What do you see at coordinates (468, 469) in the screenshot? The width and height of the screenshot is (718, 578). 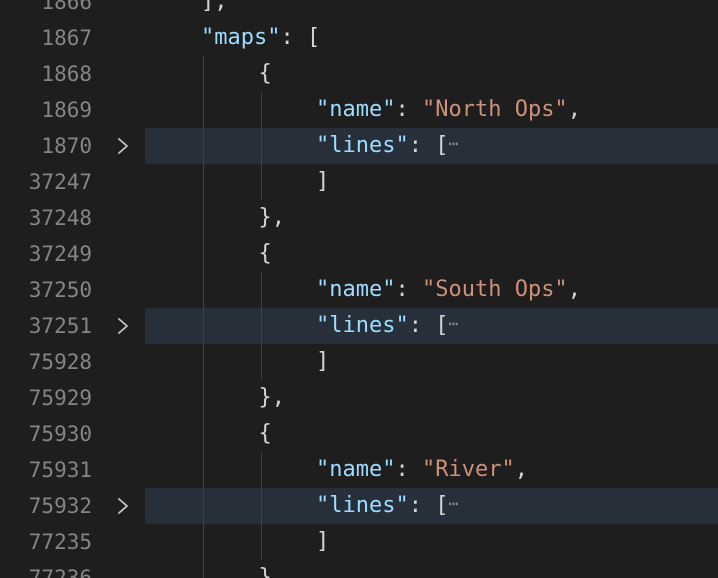 I see `json-string: "River"` at bounding box center [468, 469].